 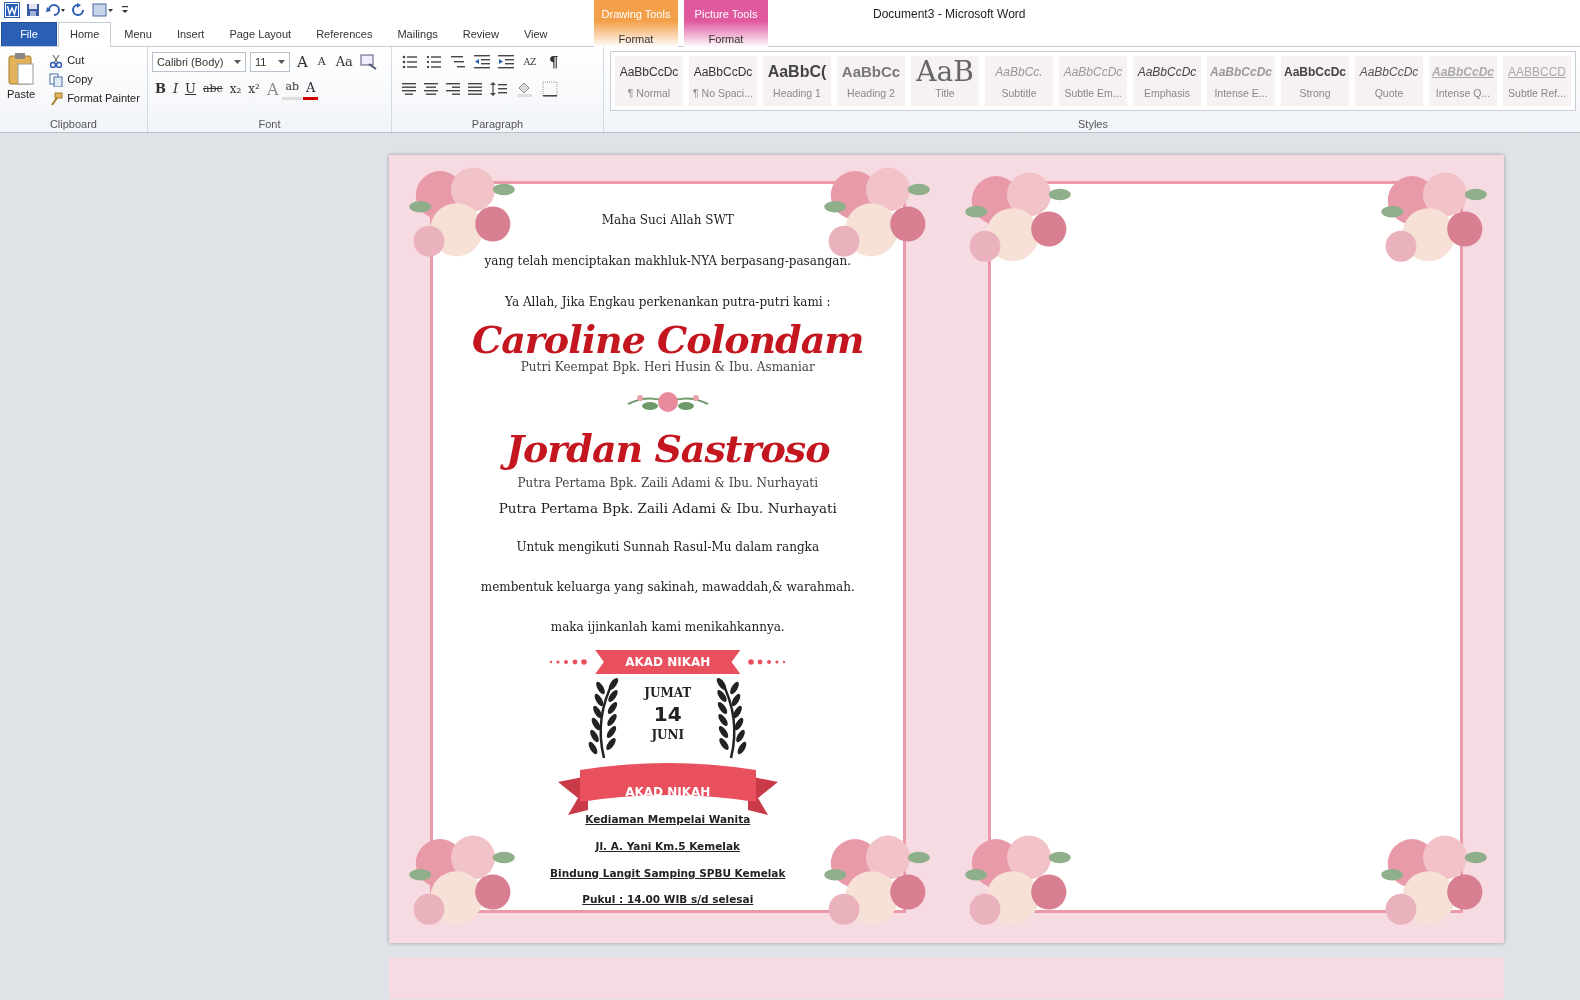 I want to click on ribbon-tab: Mailings, so click(x=417, y=33).